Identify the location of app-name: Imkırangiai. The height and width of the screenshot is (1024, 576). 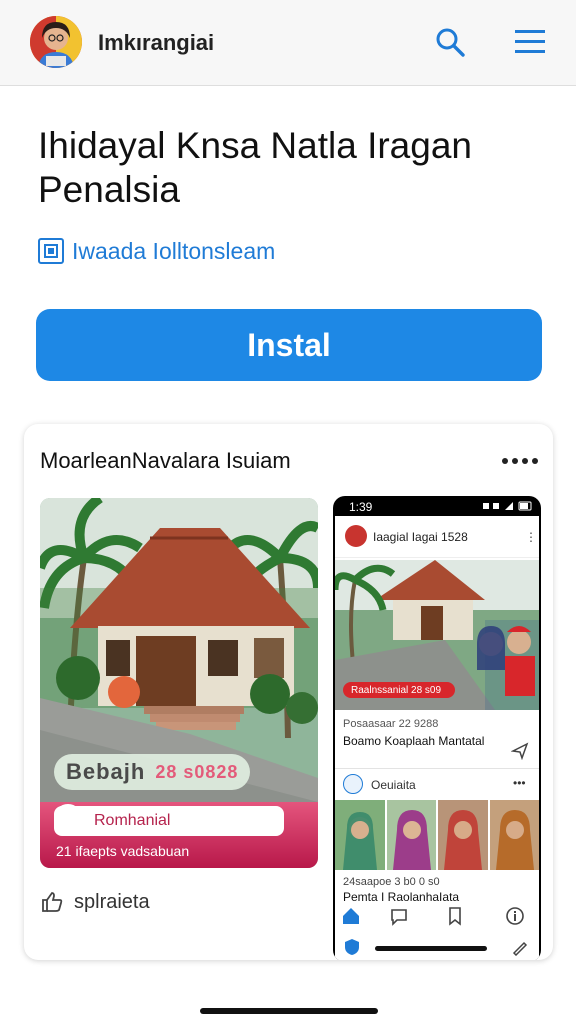
(156, 42).